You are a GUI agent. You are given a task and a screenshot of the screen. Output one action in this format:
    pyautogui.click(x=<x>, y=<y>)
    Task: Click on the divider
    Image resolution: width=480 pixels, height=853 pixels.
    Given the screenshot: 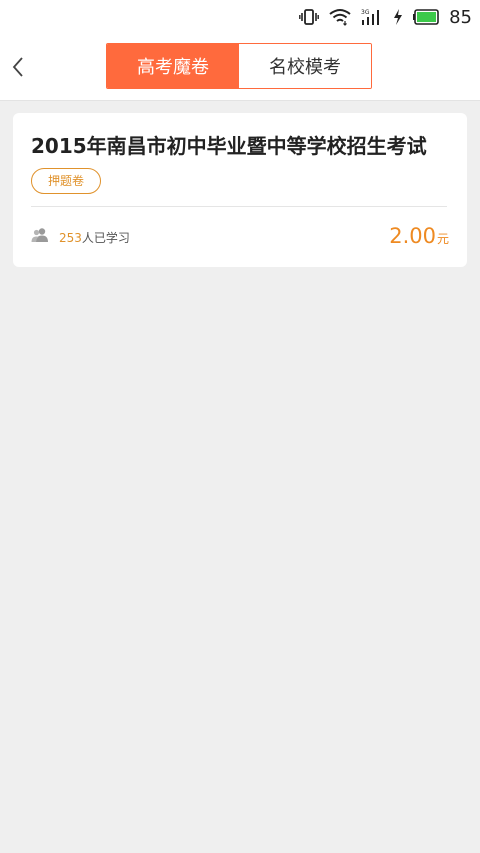 What is the action you would take?
    pyautogui.click(x=239, y=206)
    